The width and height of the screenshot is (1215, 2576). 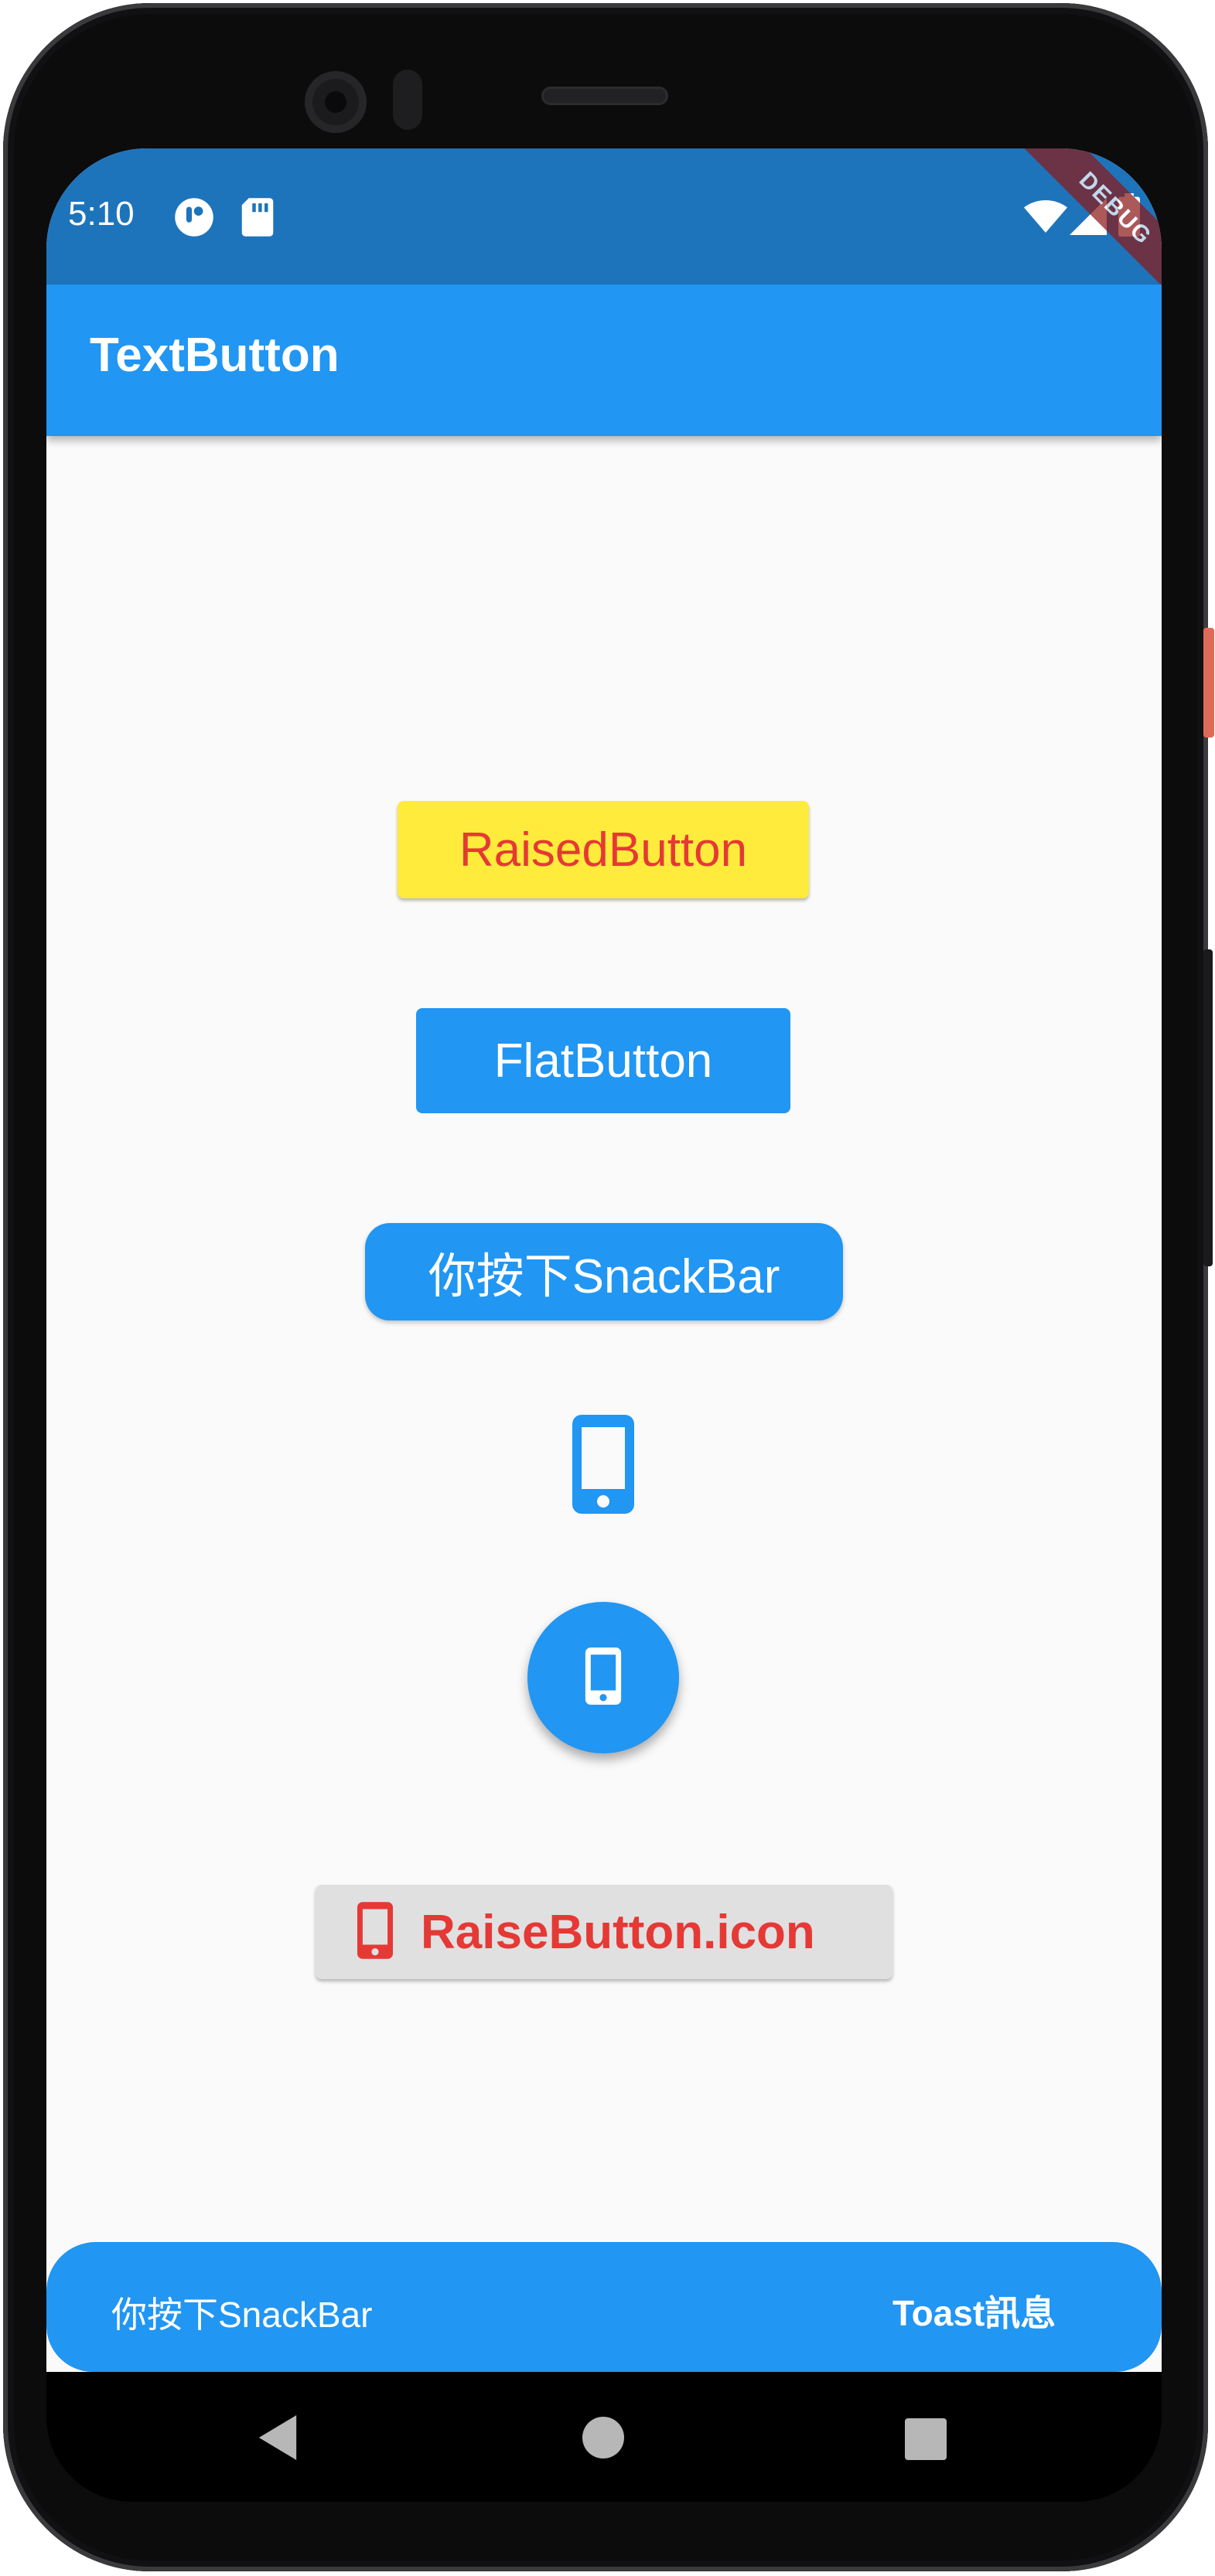 I want to click on raise-button-icon-label: RaiseButton.icon, so click(x=618, y=1932).